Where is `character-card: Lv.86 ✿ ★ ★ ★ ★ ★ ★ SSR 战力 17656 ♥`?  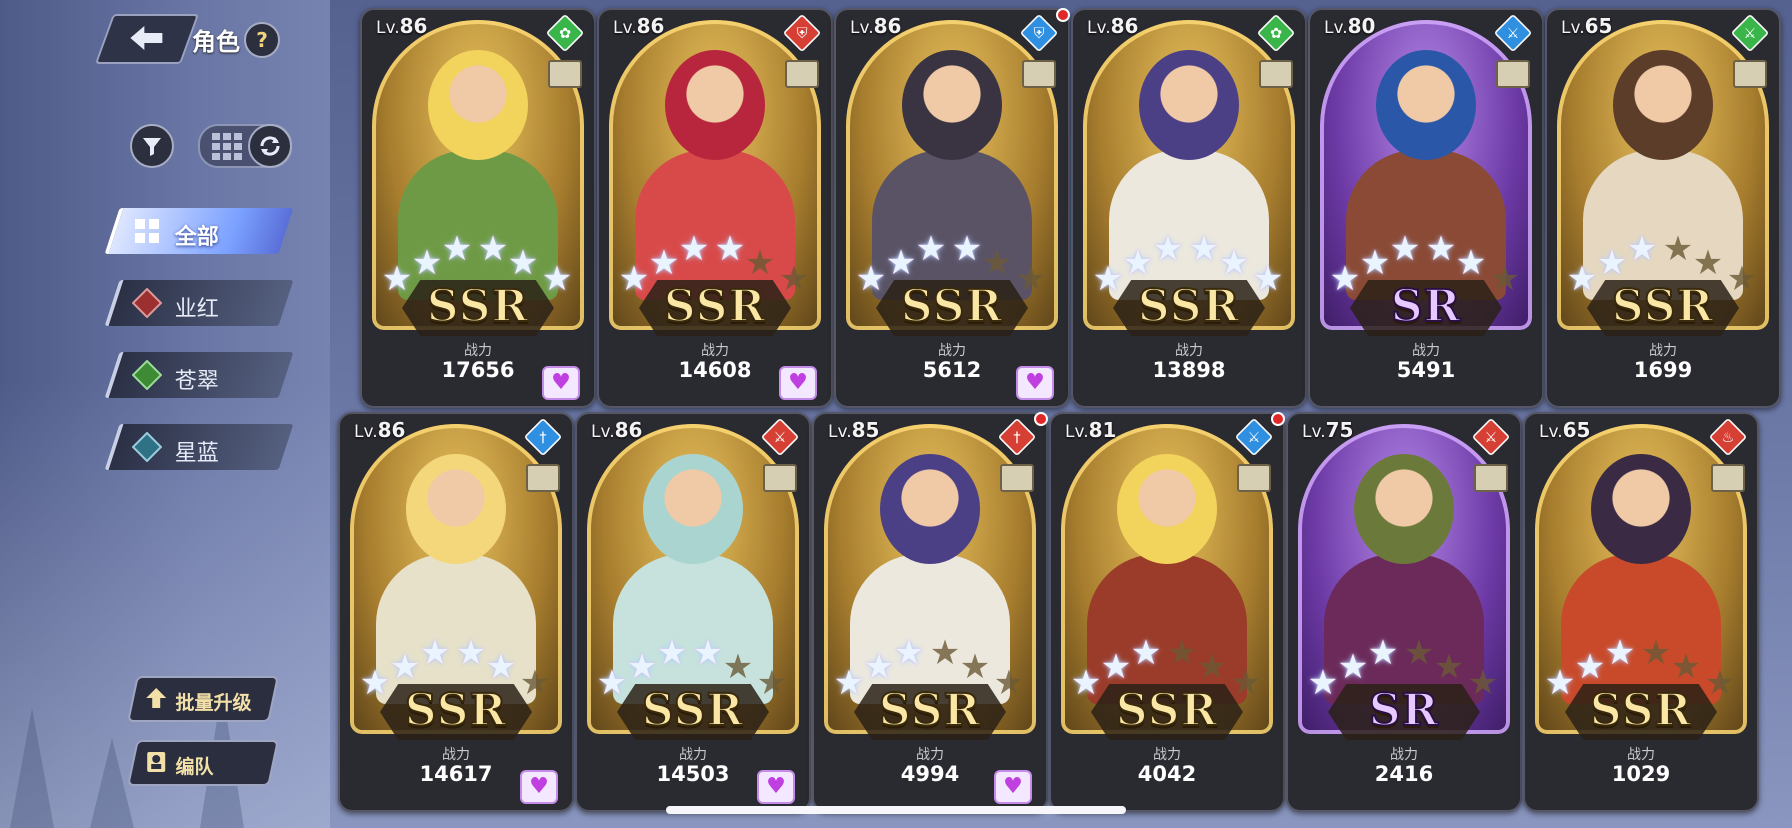 character-card: Lv.86 ✿ ★ ★ ★ ★ ★ ★ SSR 战力 17656 ♥ is located at coordinates (478, 208).